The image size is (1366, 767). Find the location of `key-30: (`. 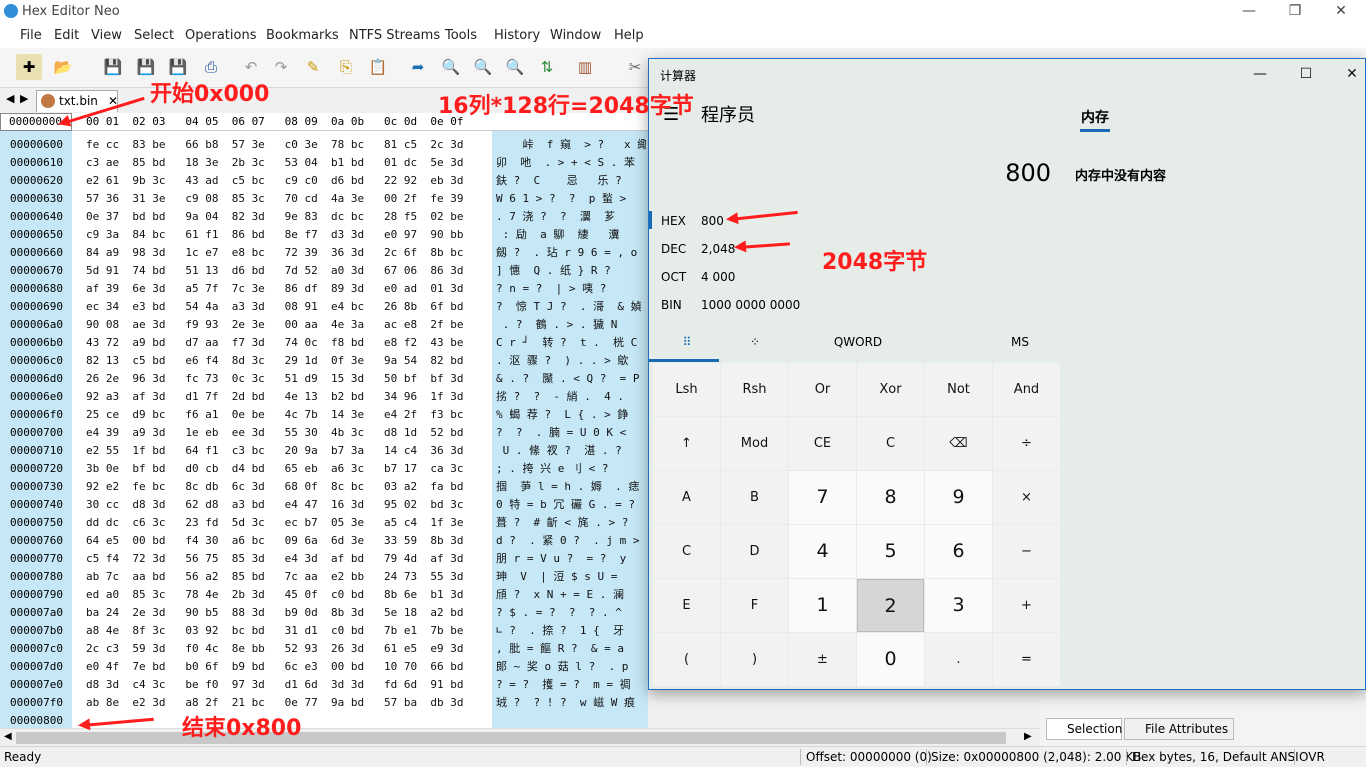

key-30: ( is located at coordinates (686, 659).